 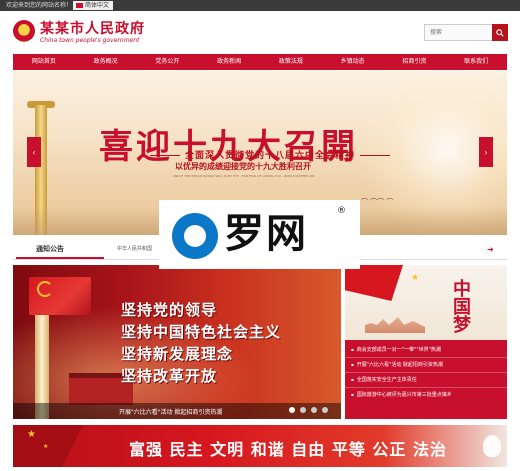 What do you see at coordinates (134, 248) in the screenshot?
I see `notice-text: 中华人民共和国` at bounding box center [134, 248].